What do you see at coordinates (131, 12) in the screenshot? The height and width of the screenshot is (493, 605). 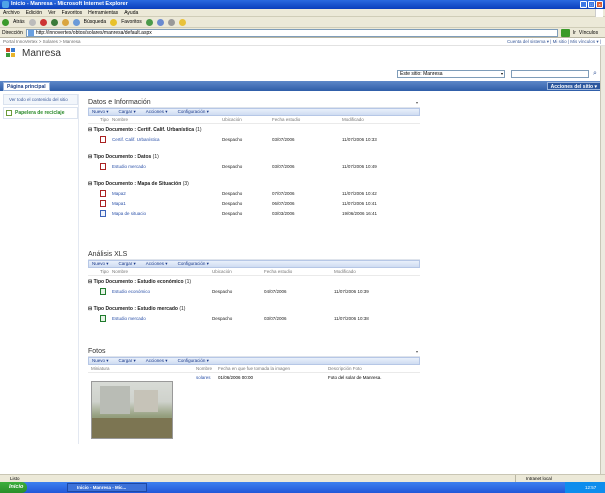 I see `menu-ayuda: Ayuda` at bounding box center [131, 12].